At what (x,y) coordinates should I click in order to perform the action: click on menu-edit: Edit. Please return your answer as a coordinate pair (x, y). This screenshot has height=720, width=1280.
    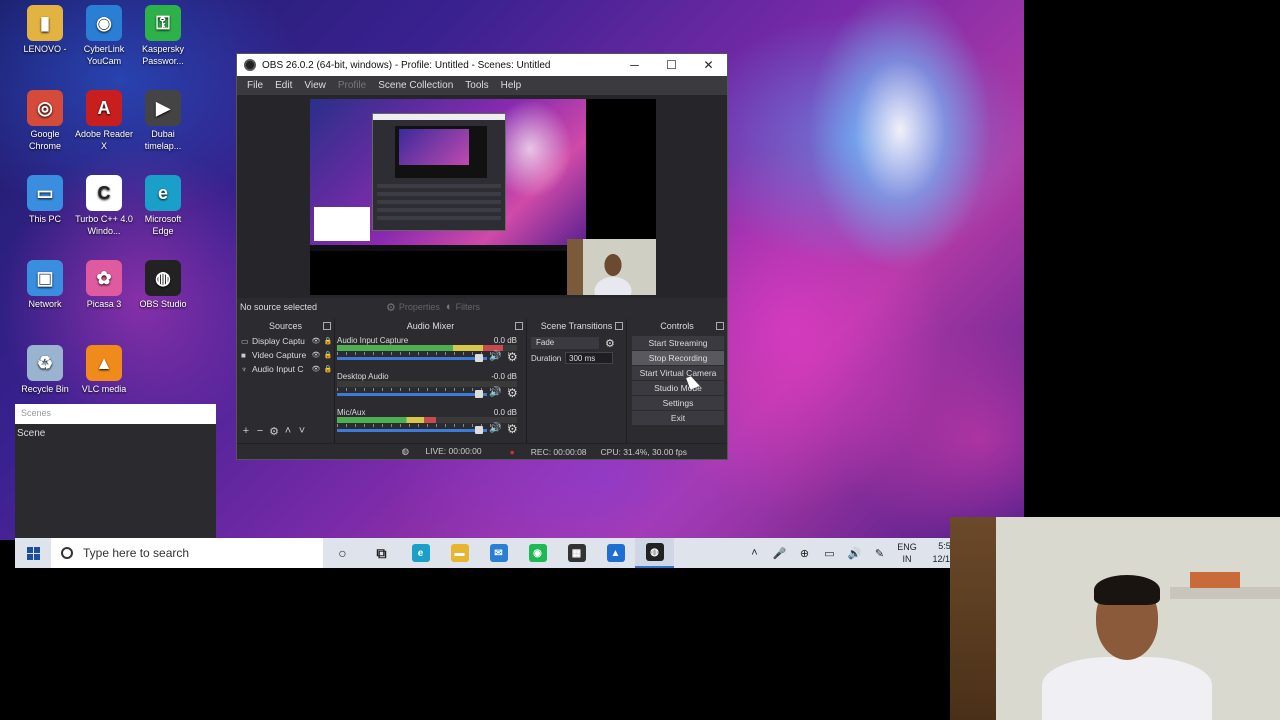
    Looking at the image, I should click on (283, 85).